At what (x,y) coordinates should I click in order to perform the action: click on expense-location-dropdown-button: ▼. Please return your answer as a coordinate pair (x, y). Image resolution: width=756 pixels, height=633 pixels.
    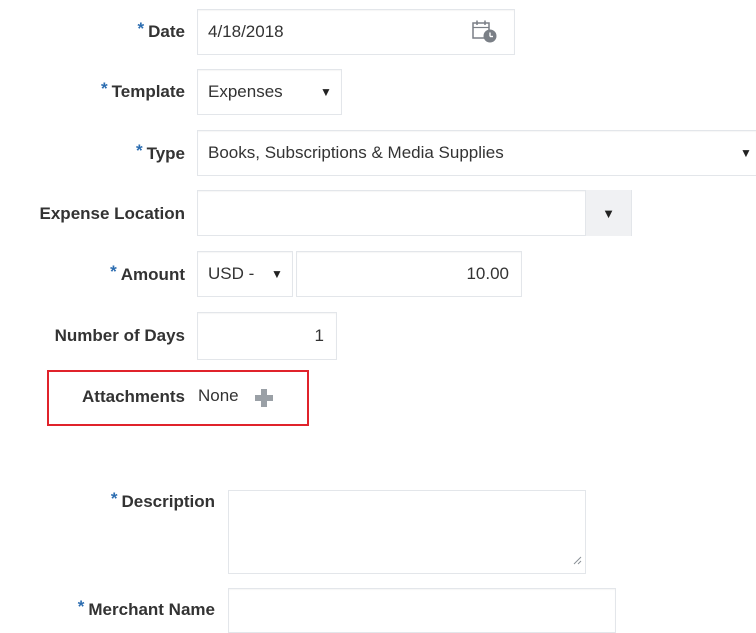
    Looking at the image, I should click on (608, 213).